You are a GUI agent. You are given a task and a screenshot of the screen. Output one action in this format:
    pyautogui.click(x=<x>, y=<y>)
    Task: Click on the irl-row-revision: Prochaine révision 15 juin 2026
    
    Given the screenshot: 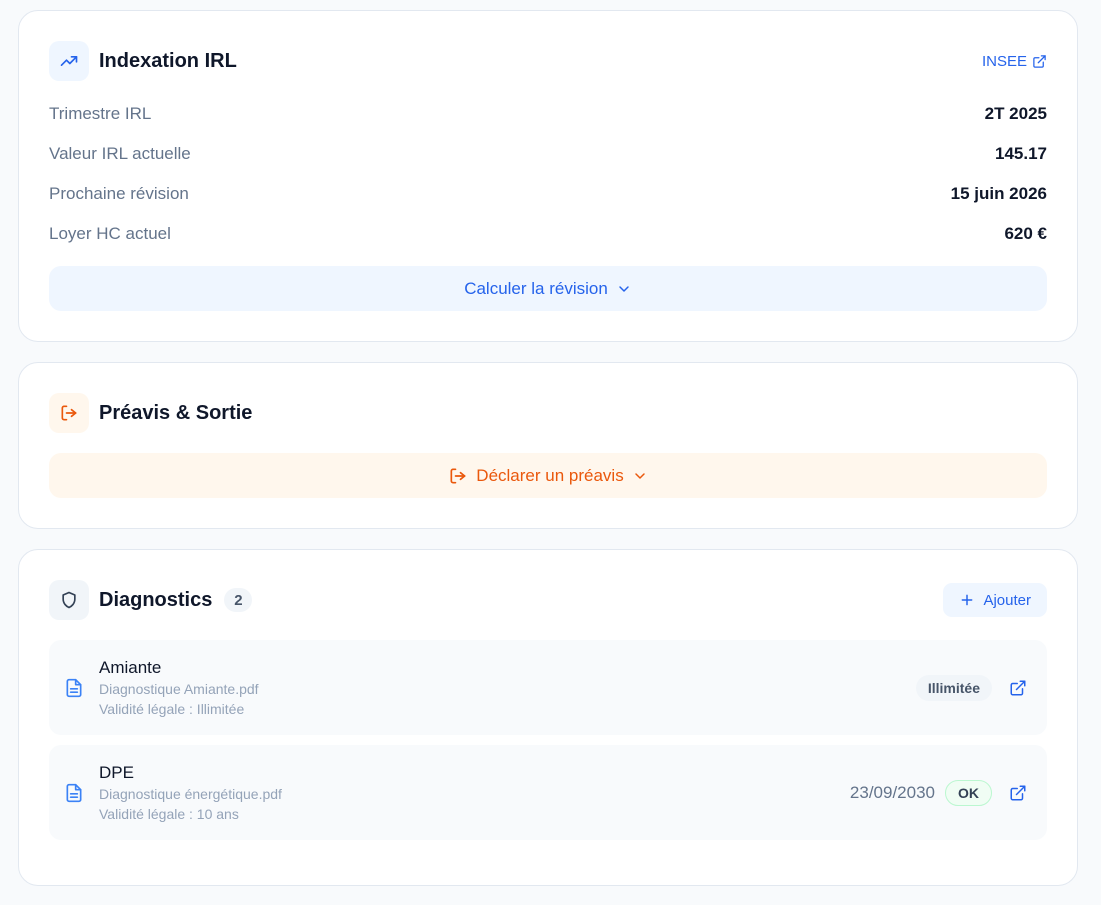 What is the action you would take?
    pyautogui.click(x=548, y=194)
    